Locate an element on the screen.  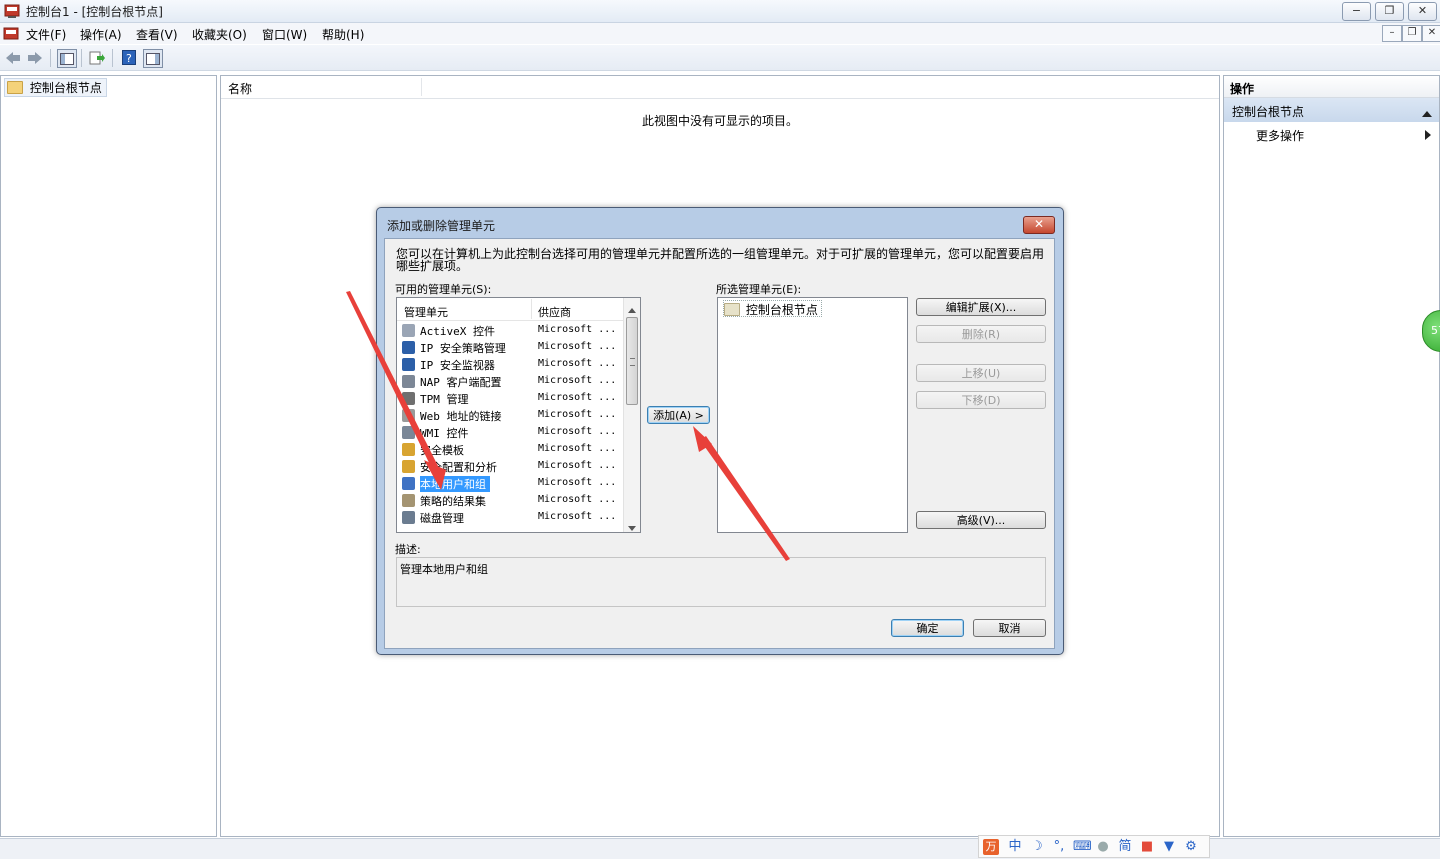
moon-icon: ☽ is located at coordinates (1037, 847).